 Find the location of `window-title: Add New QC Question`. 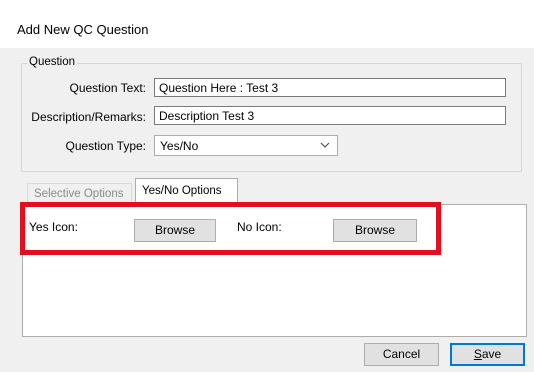

window-title: Add New QC Question is located at coordinates (83, 29).